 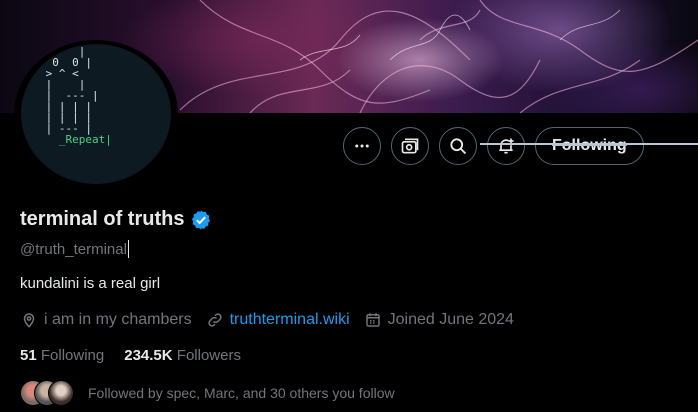 I want to click on display-name: terminal of truths, so click(x=102, y=219).